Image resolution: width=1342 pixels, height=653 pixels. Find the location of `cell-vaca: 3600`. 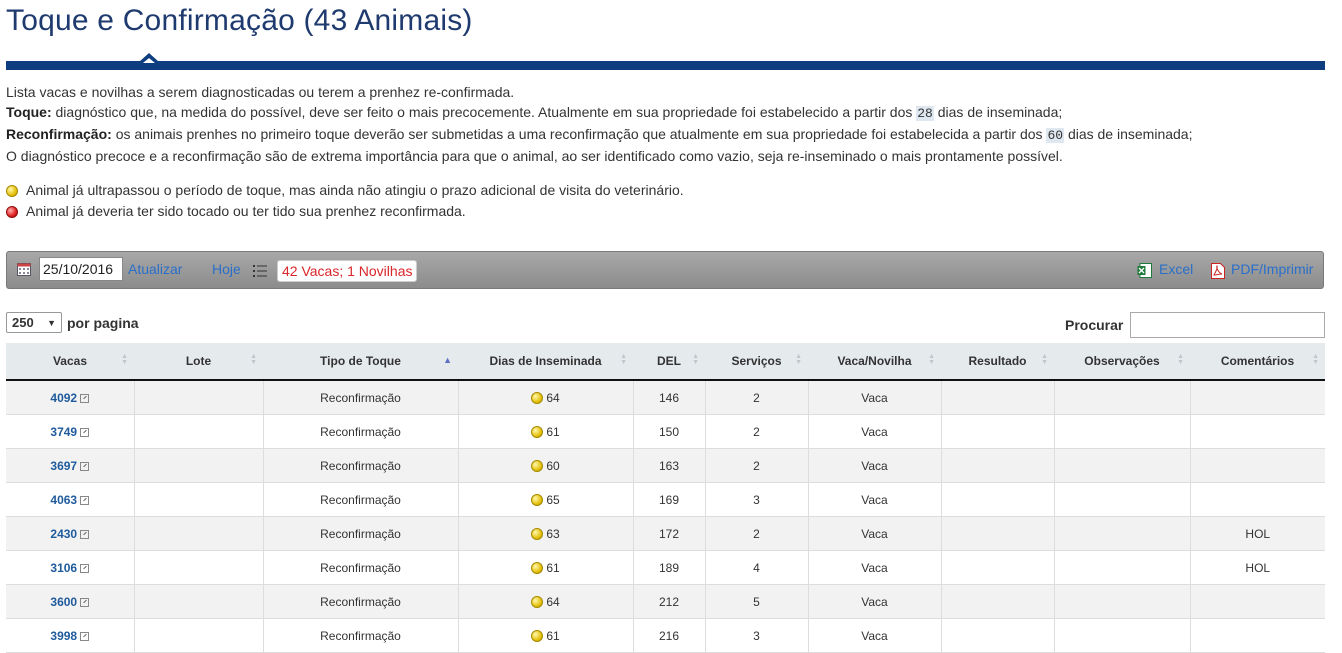

cell-vaca: 3600 is located at coordinates (70, 601).